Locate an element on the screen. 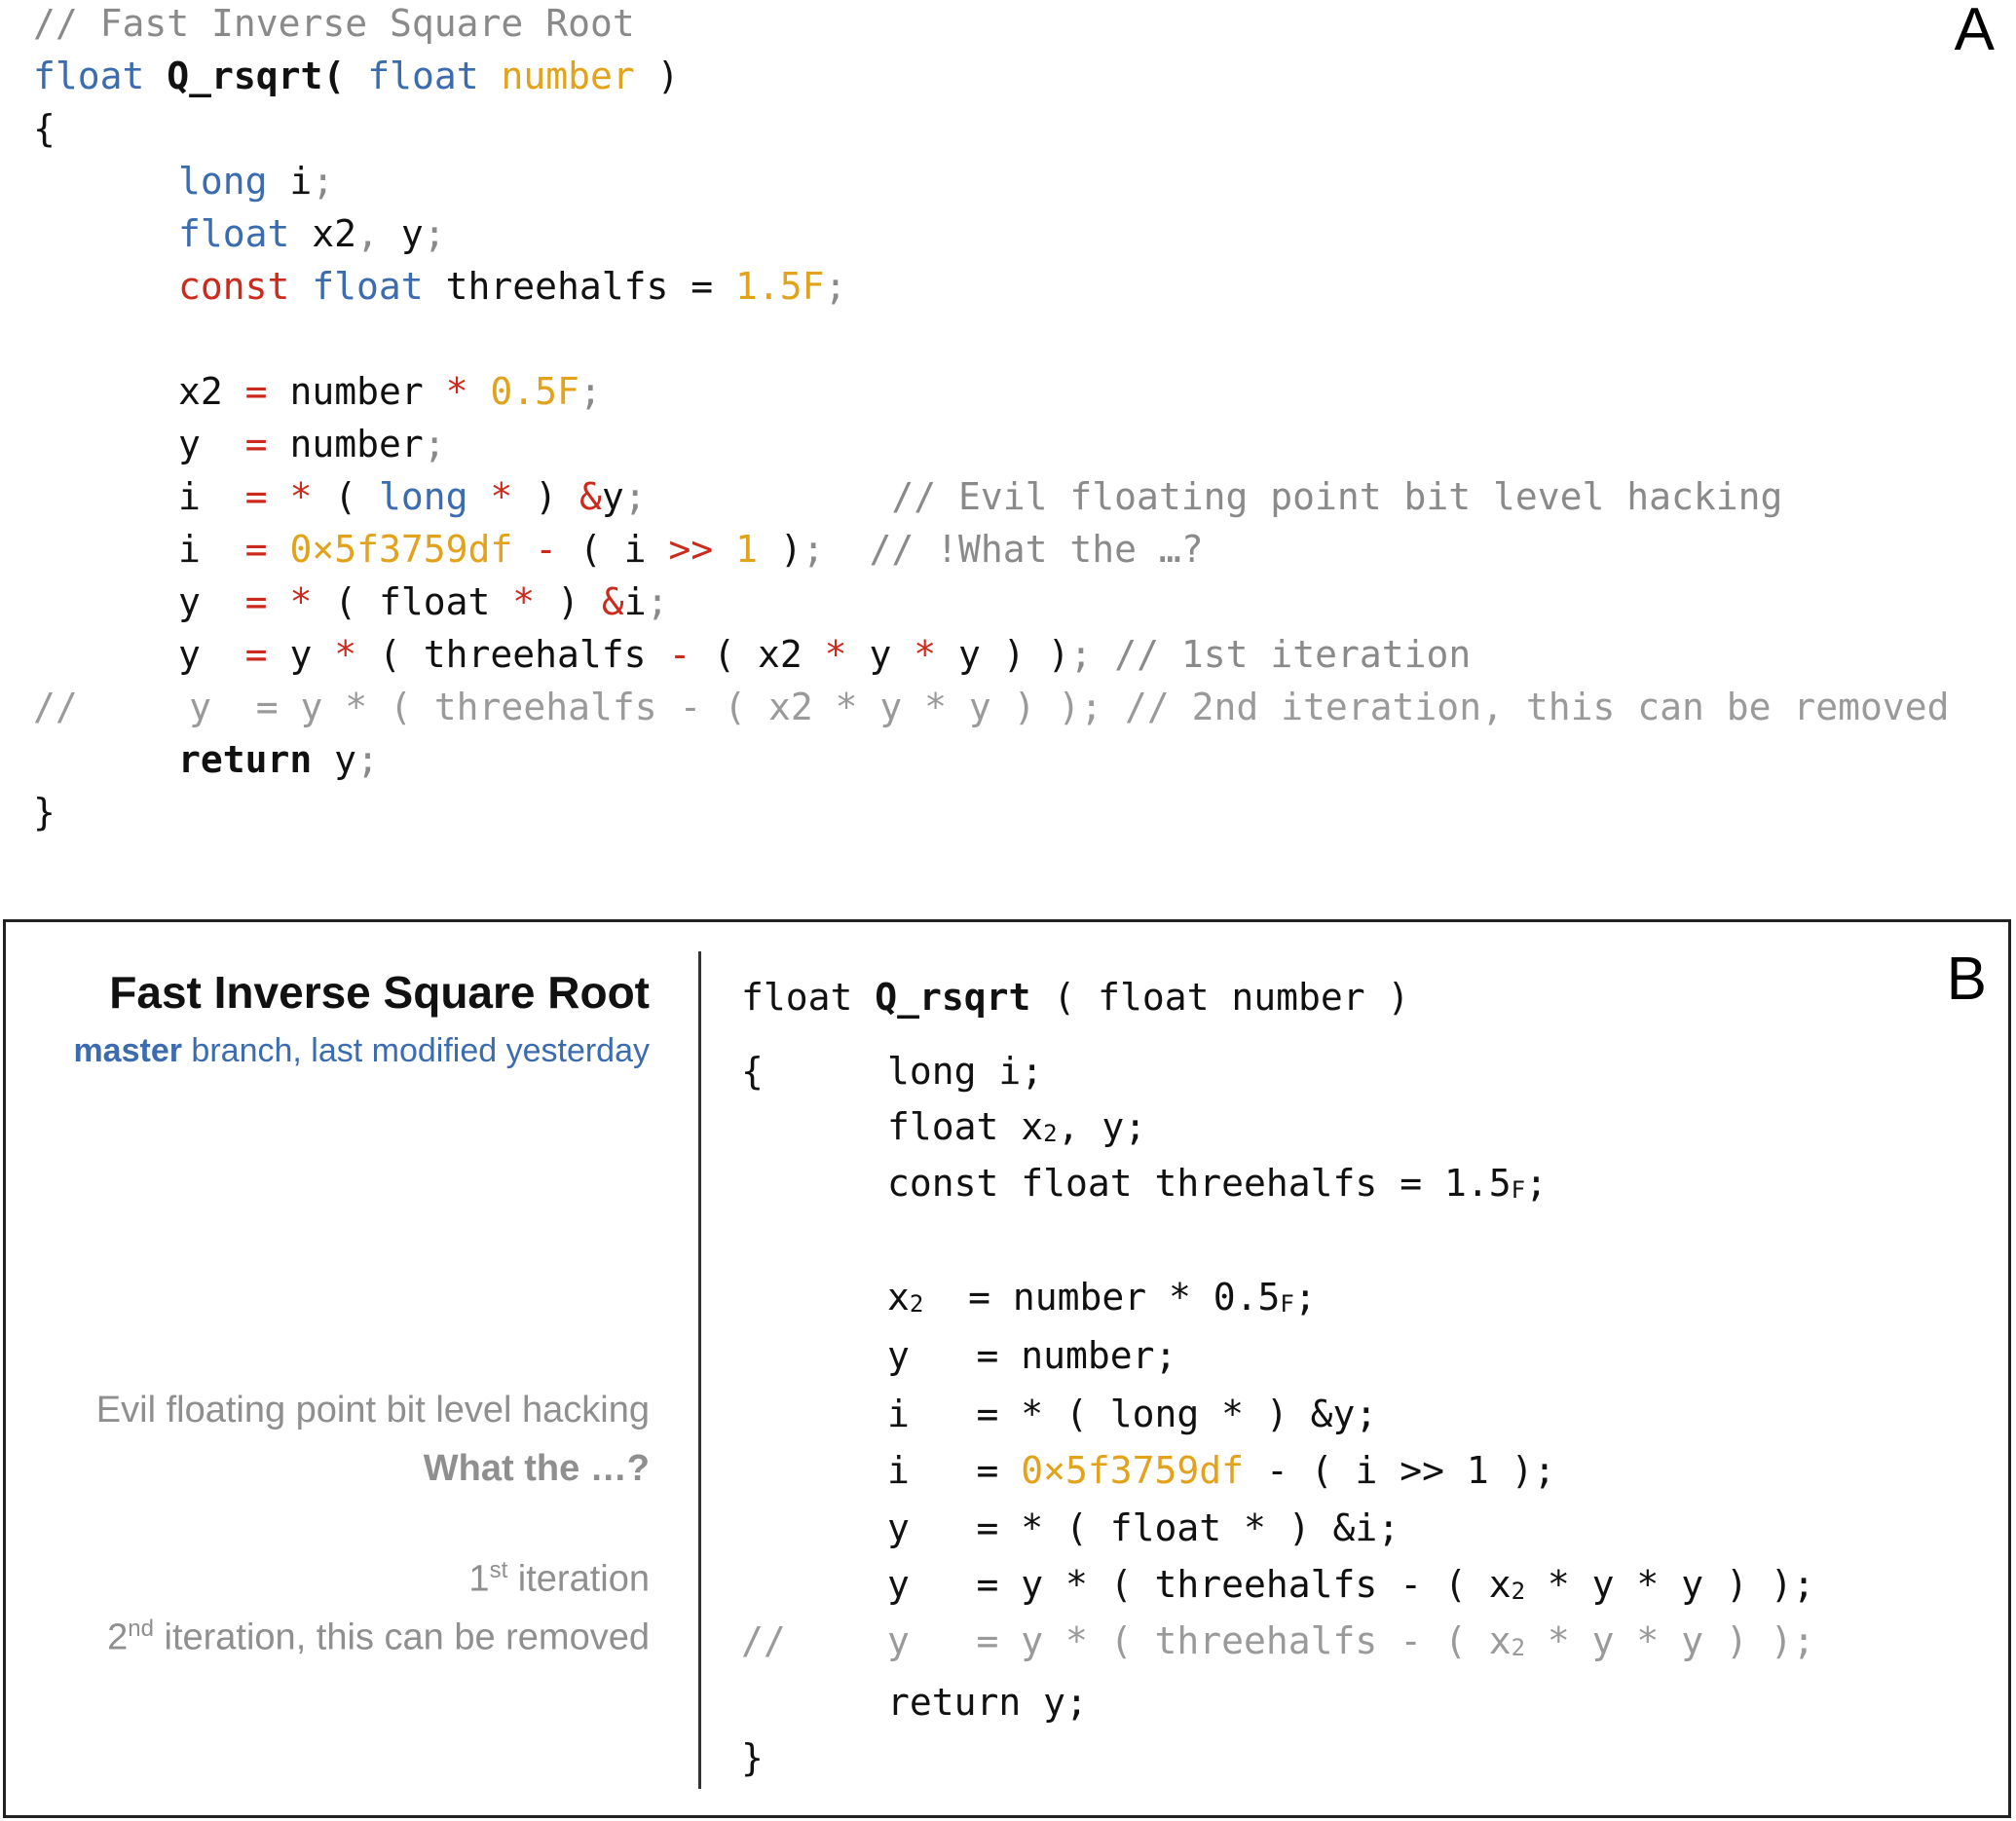  b-code-line-10: y = y * ( threehalfs - ( x2 * y * y ) ); is located at coordinates (1351, 1640).